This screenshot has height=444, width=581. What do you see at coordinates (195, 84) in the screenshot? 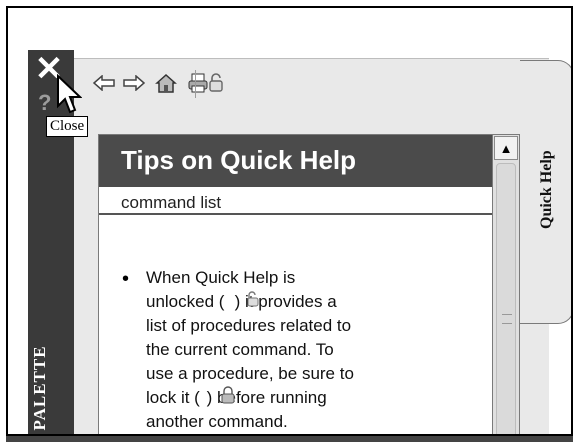
I see `toolbar-separator` at bounding box center [195, 84].